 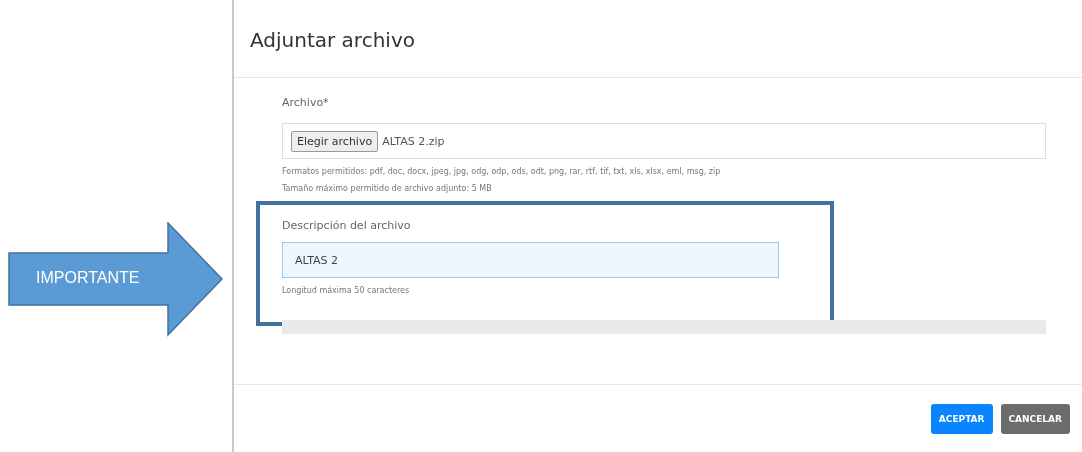 I want to click on field-label: Archivo*, so click(x=306, y=102).